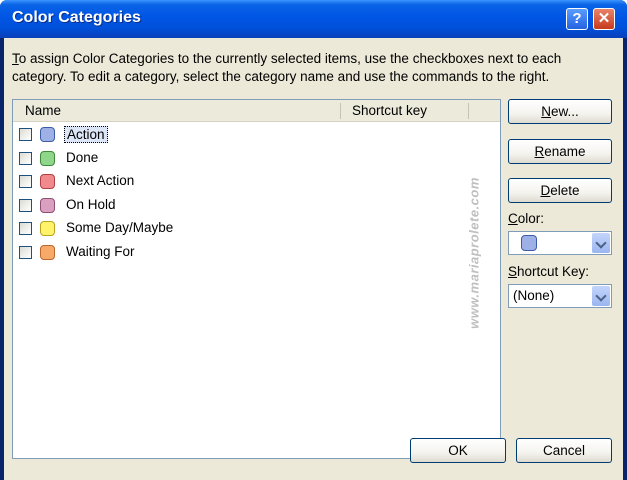 The height and width of the screenshot is (480, 627). Describe the element at coordinates (313, 19) in the screenshot. I see `title-bar: Color Categories ? ✕` at that location.